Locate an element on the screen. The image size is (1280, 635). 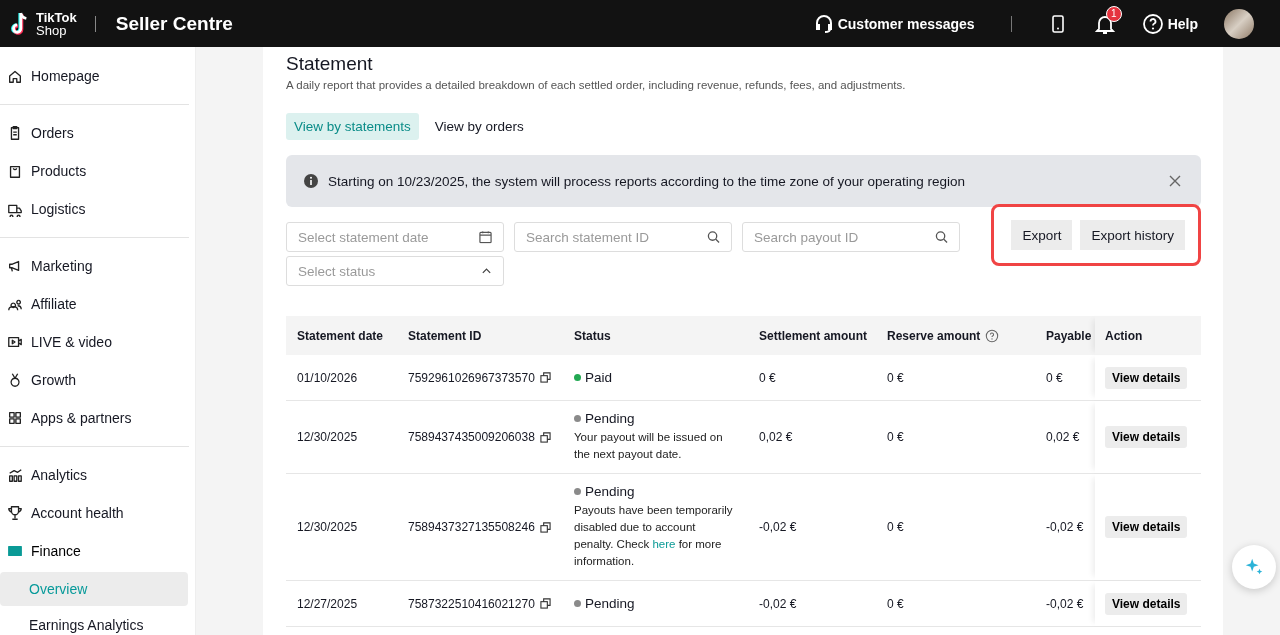
page-description: A daily report that provides a detailed breakdown of each settled order, including revenue, refunds, fees, and adjustments. is located at coordinates (596, 85).